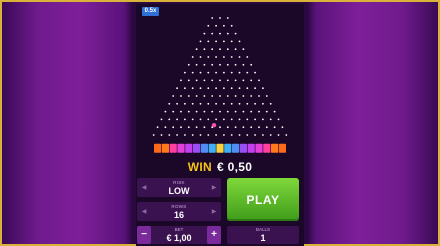  I want to click on risk-selector: ◀ RISK LOW ▶, so click(179, 187).